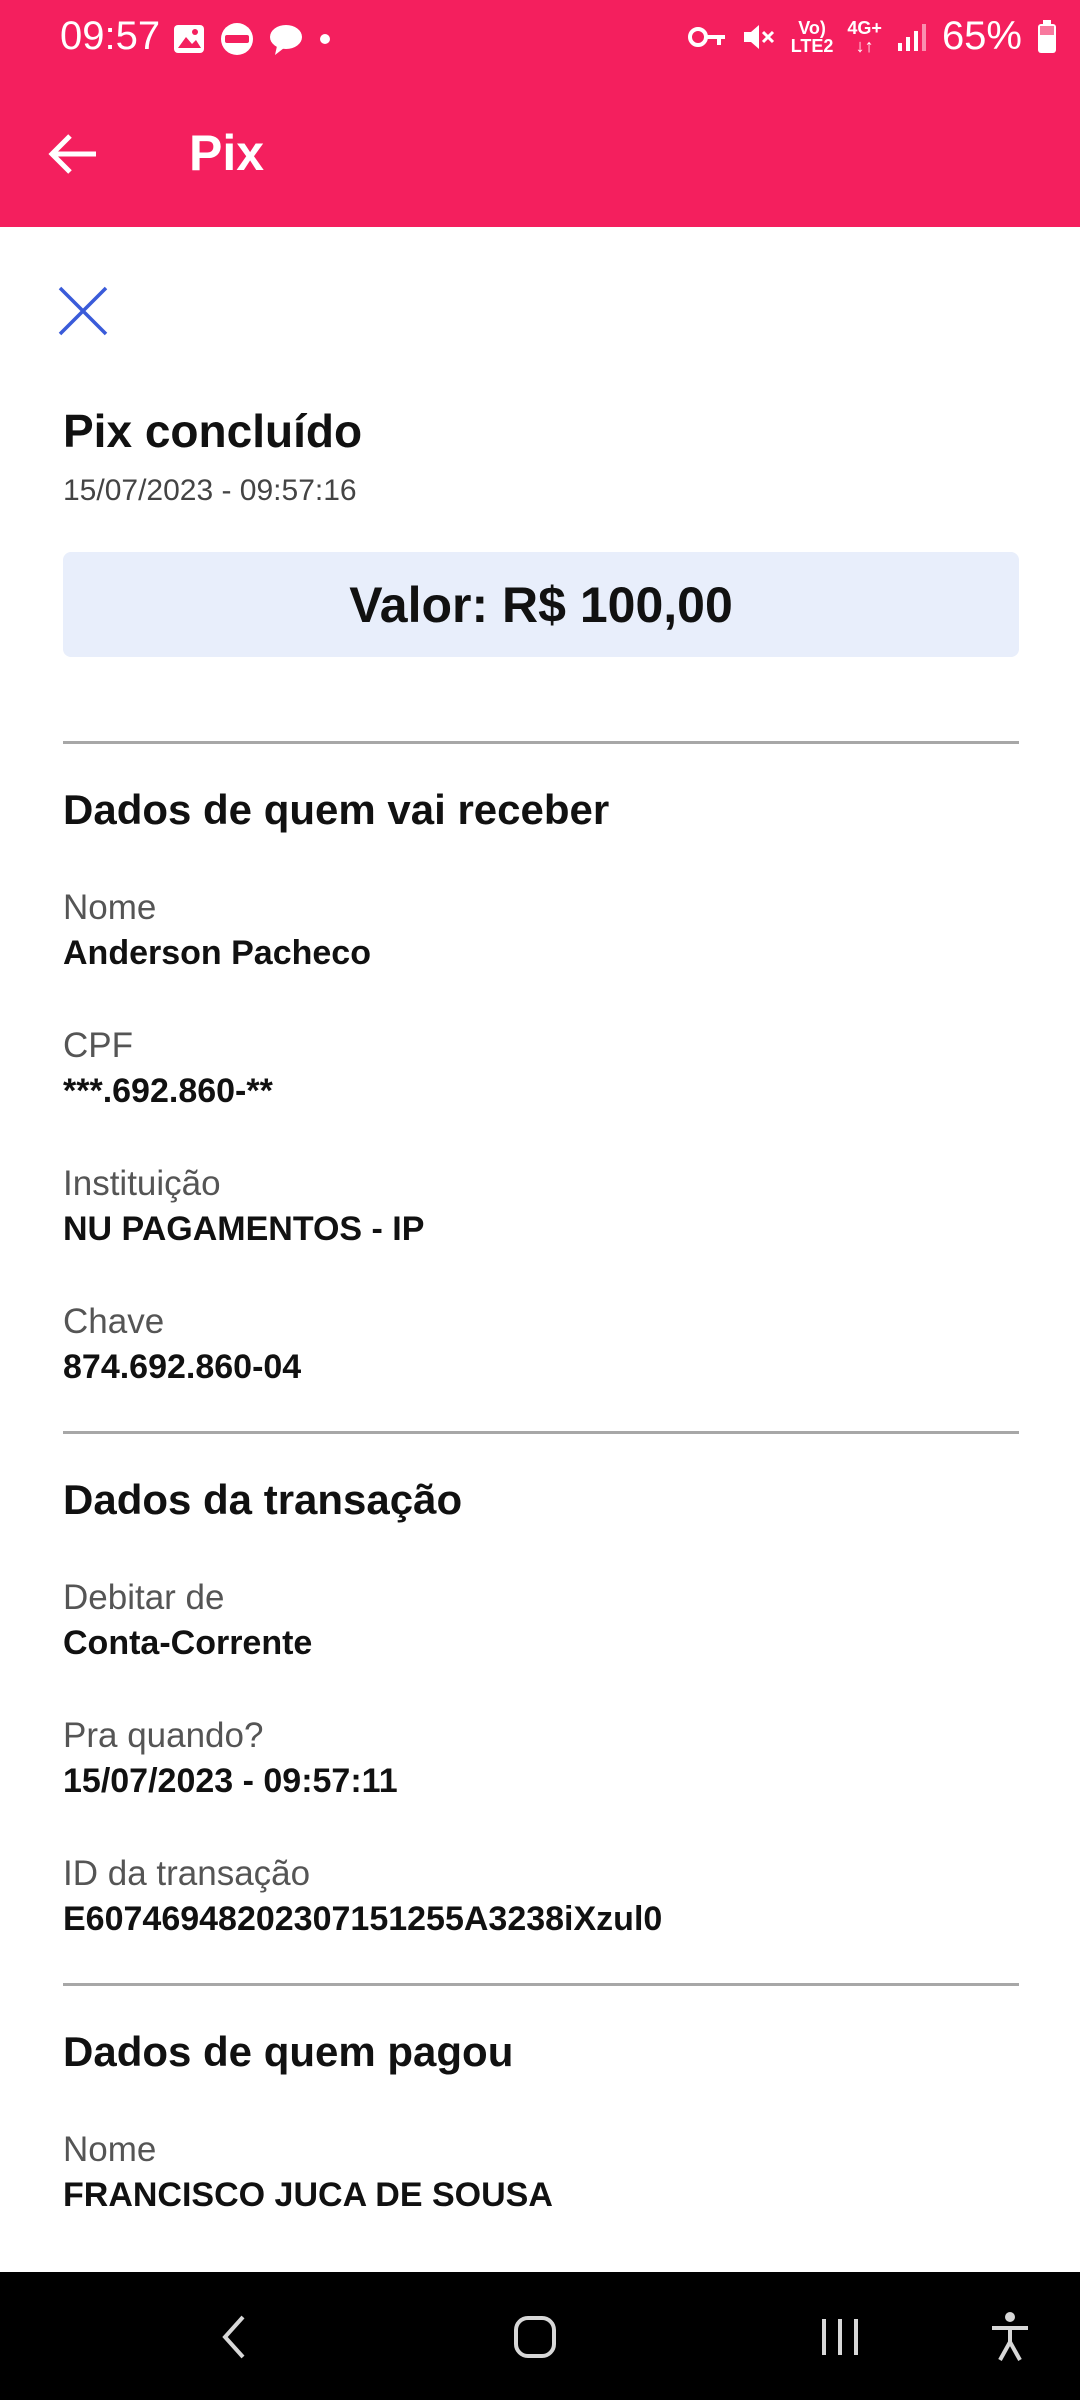  What do you see at coordinates (110, 2149) in the screenshot?
I see `payer-name-label: Nome` at bounding box center [110, 2149].